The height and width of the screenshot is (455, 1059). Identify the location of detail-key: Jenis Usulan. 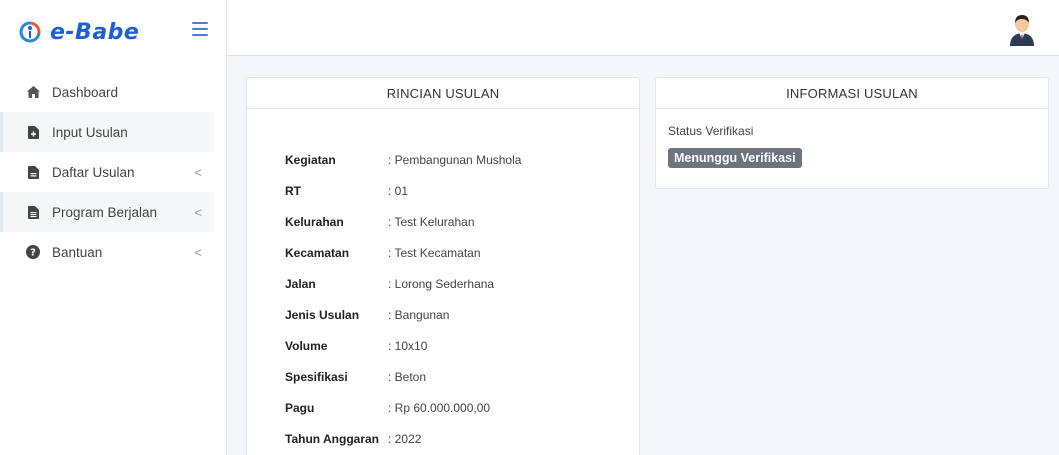
(322, 314).